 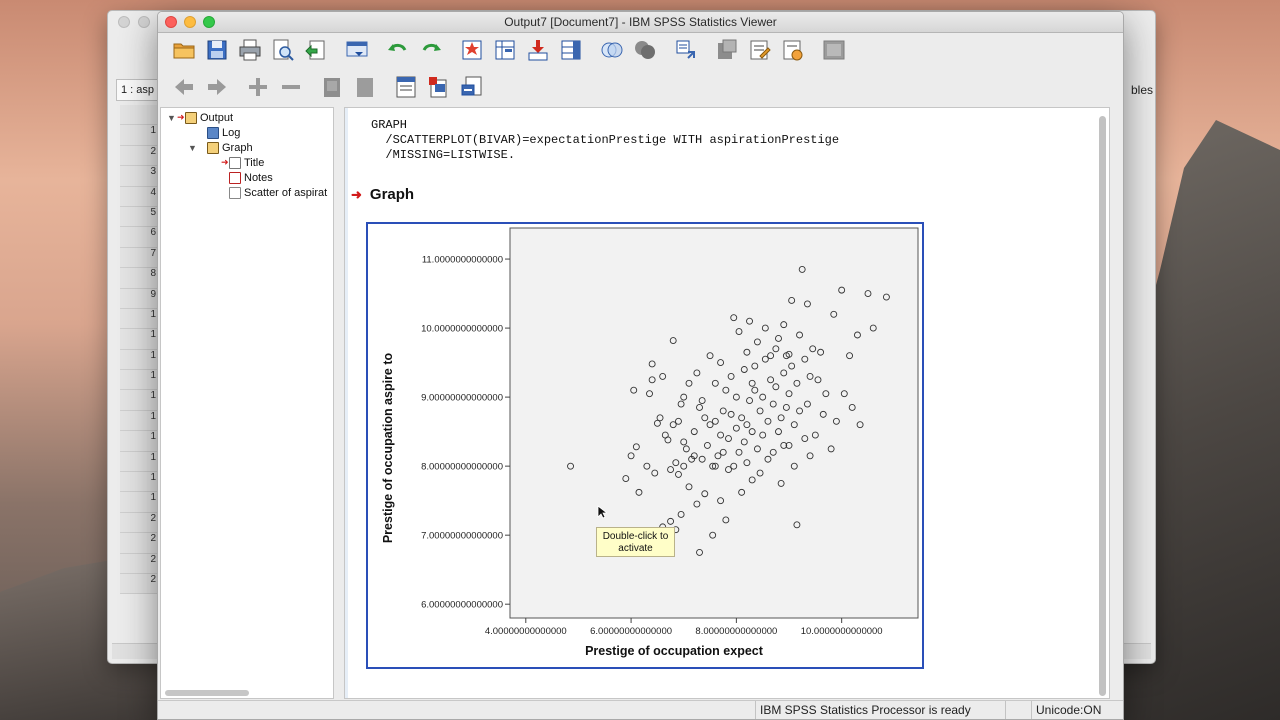 What do you see at coordinates (258, 87) in the screenshot?
I see `expand-icon` at bounding box center [258, 87].